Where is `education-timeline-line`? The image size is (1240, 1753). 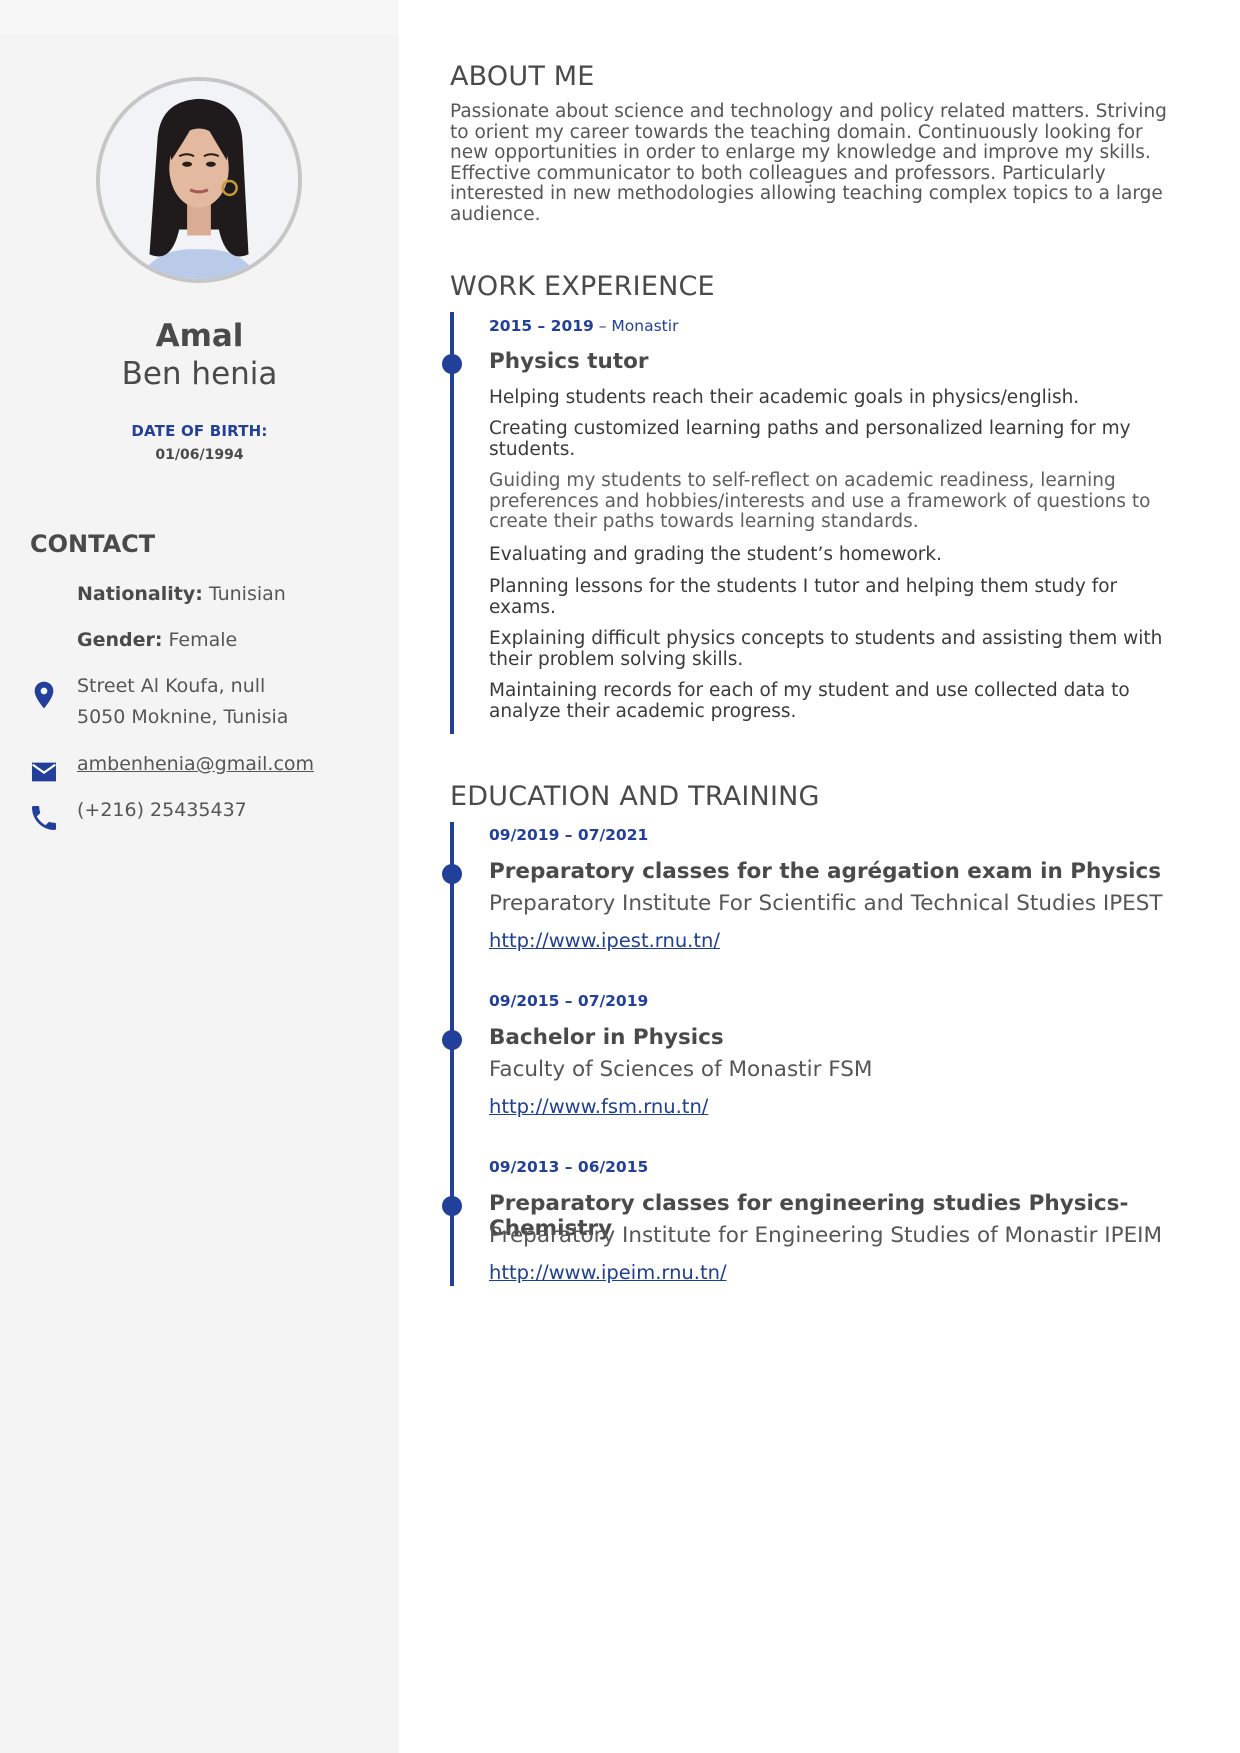
education-timeline-line is located at coordinates (452, 1054).